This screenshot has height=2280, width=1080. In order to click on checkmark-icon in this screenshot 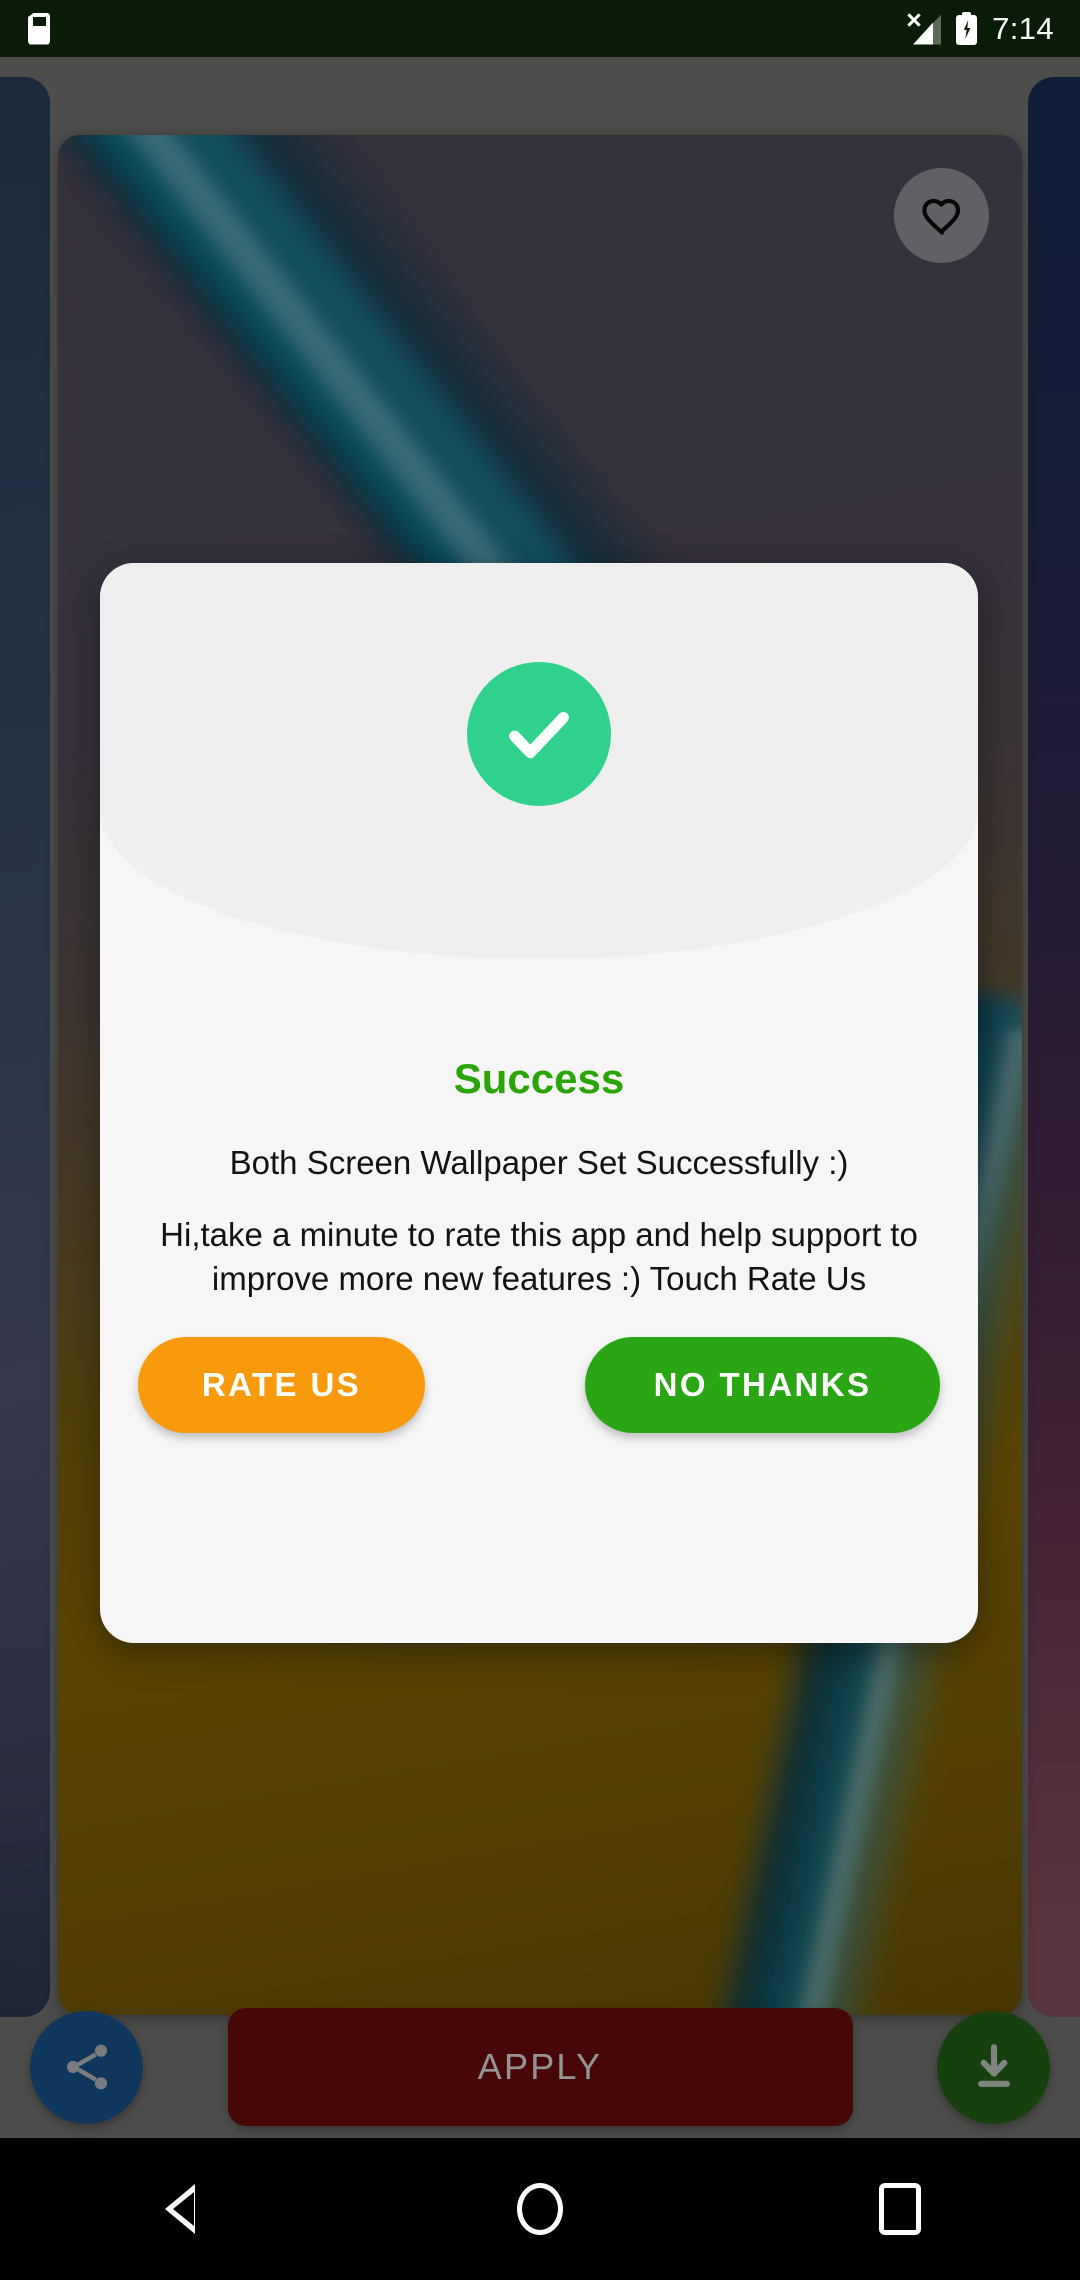, I will do `click(539, 735)`.